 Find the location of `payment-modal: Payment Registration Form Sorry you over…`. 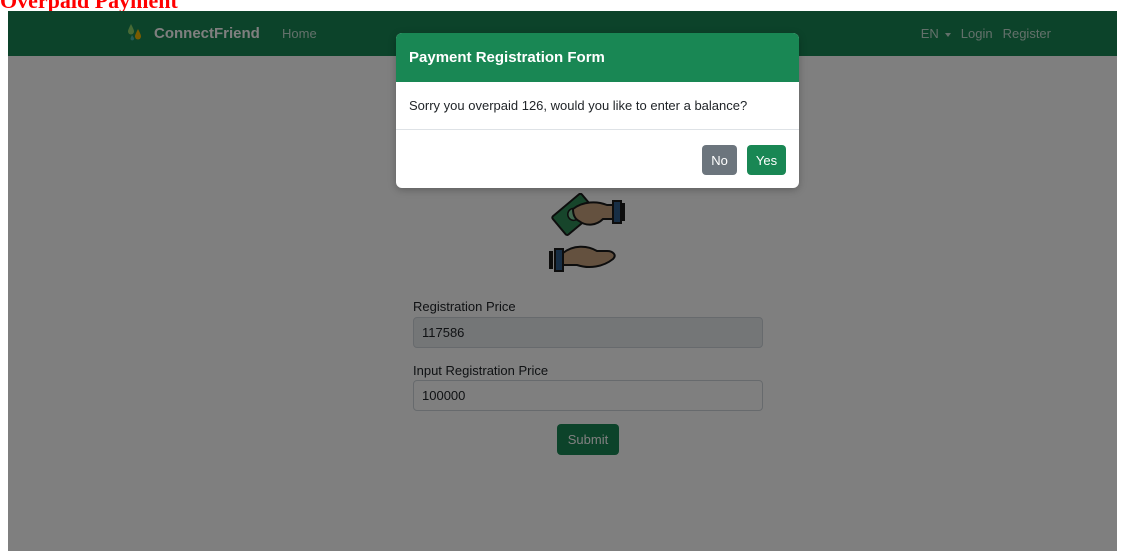

payment-modal: Payment Registration Form Sorry you over… is located at coordinates (597, 110).